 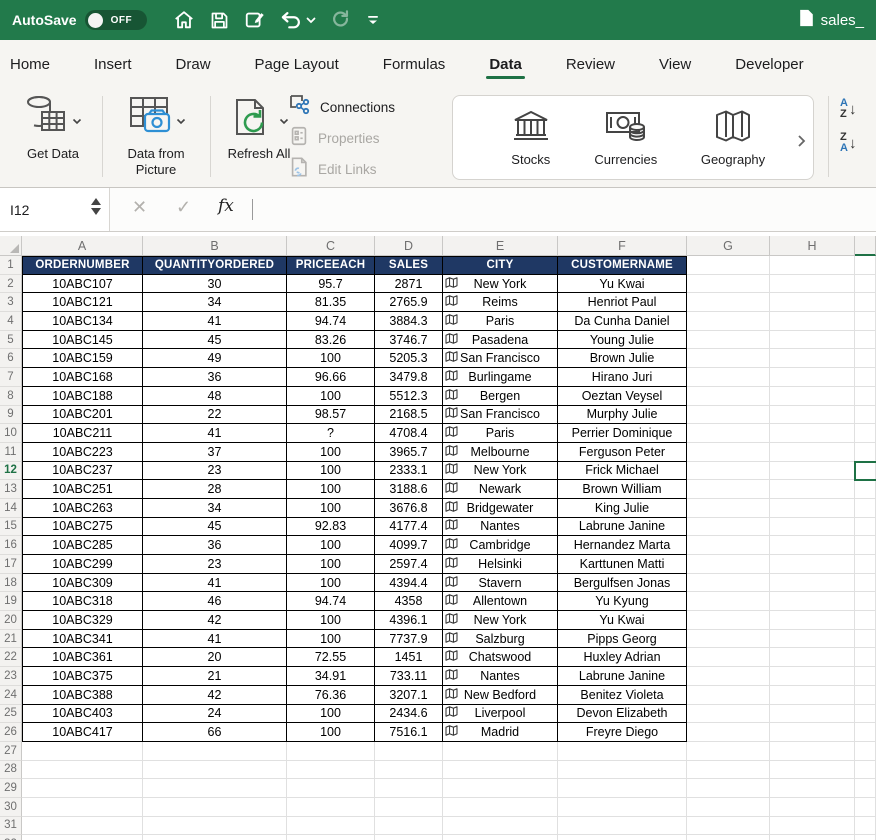 I want to click on cell-B6: 49, so click(x=215, y=359).